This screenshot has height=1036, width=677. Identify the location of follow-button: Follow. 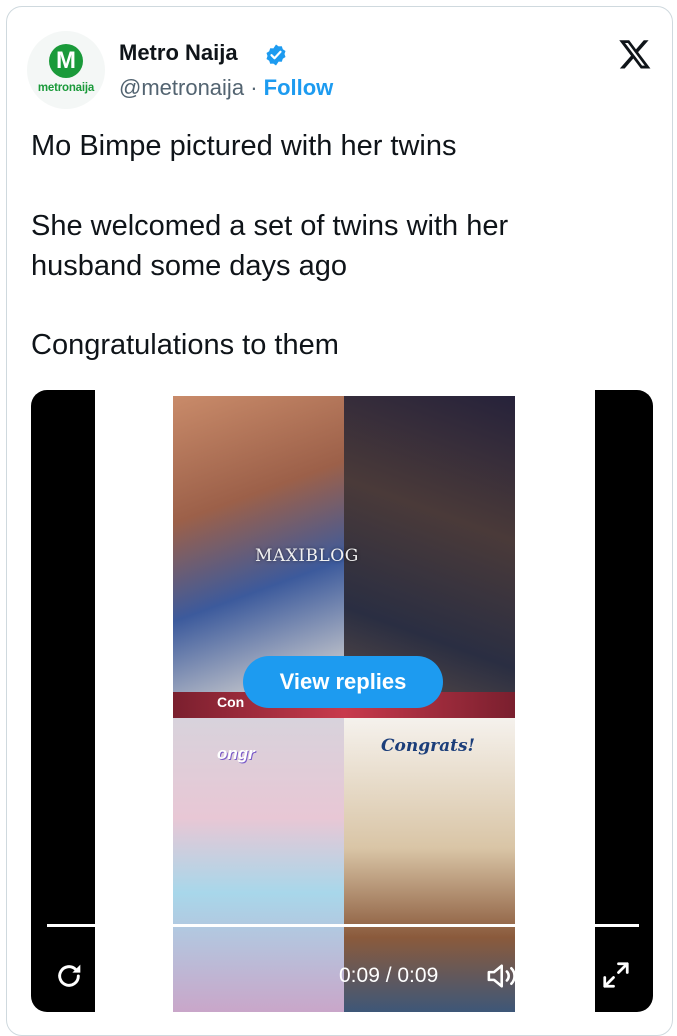
(299, 87).